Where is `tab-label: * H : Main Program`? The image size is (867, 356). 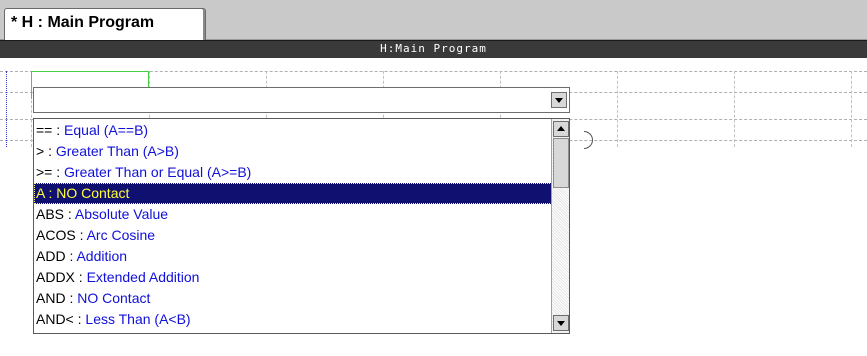
tab-label: * H : Main Program is located at coordinates (83, 22).